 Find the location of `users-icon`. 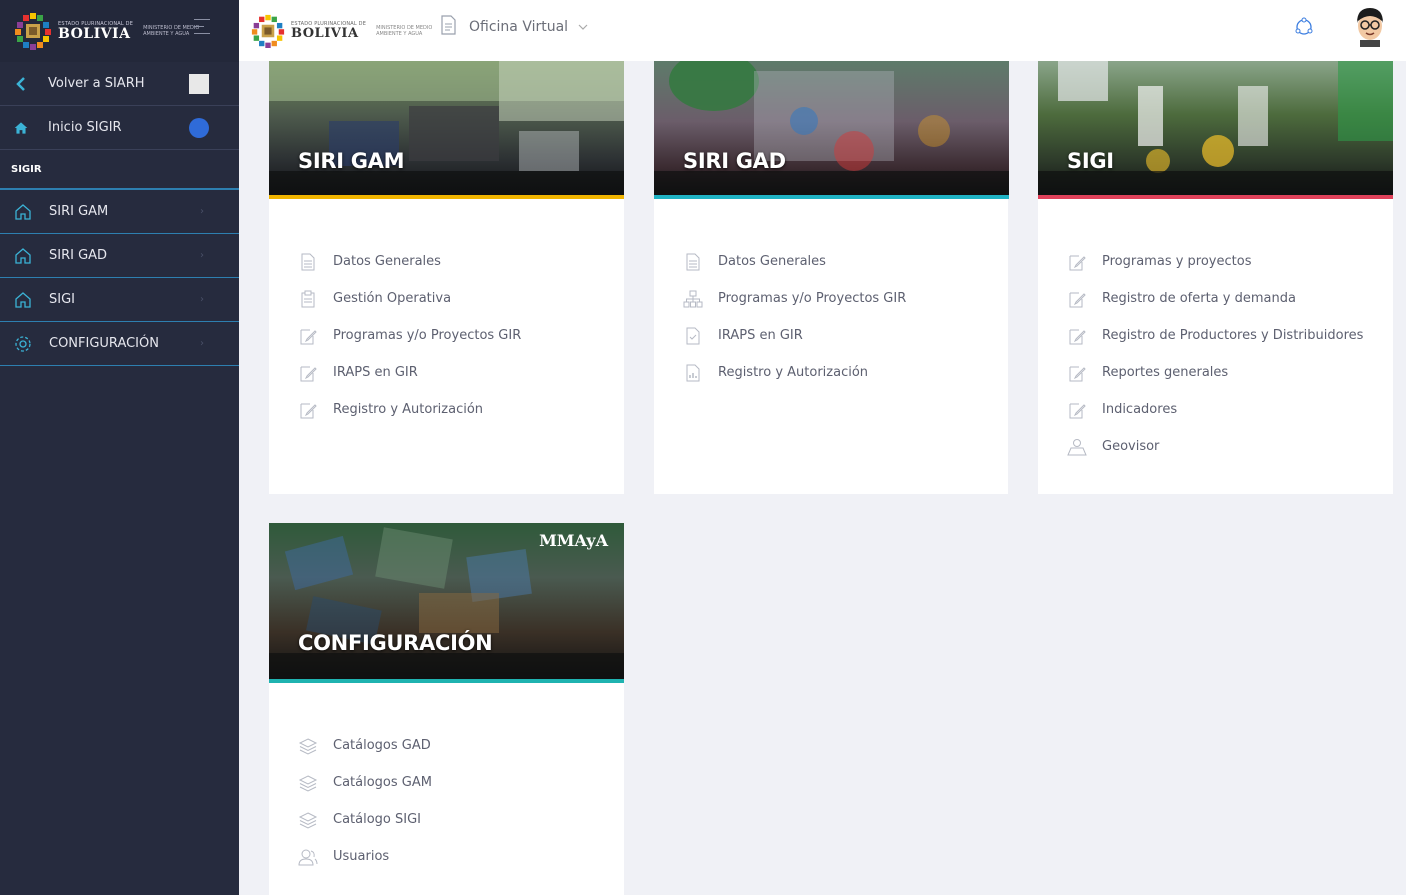

users-icon is located at coordinates (308, 857).